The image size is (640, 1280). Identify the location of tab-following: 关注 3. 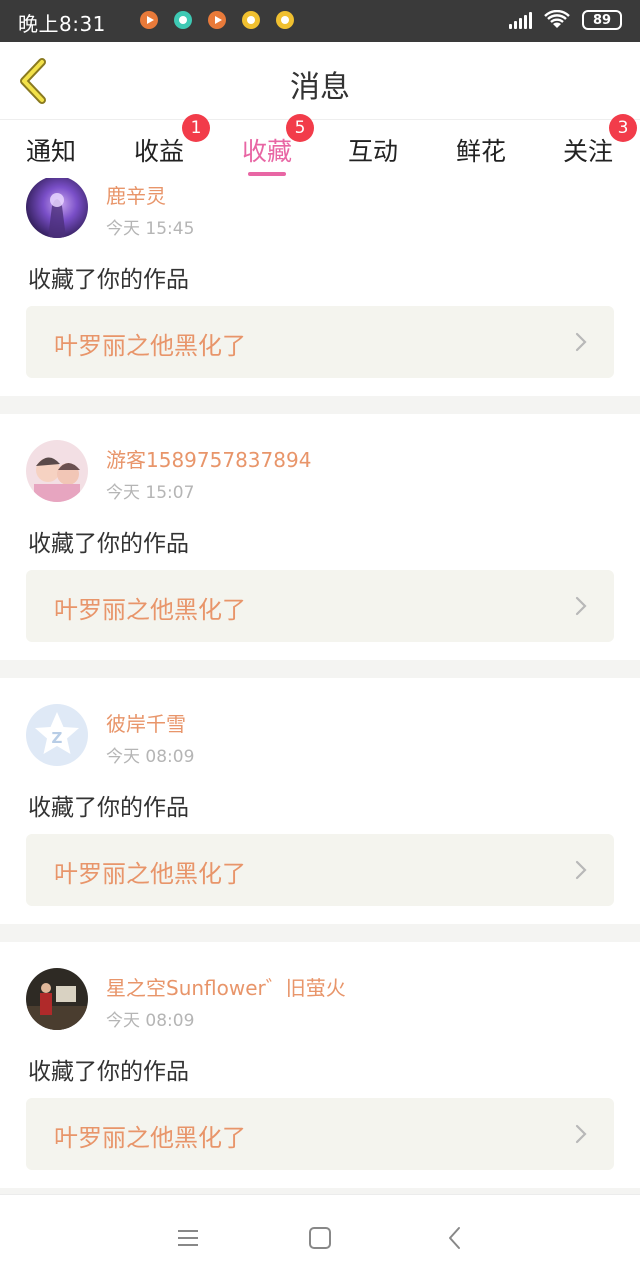
(600, 141).